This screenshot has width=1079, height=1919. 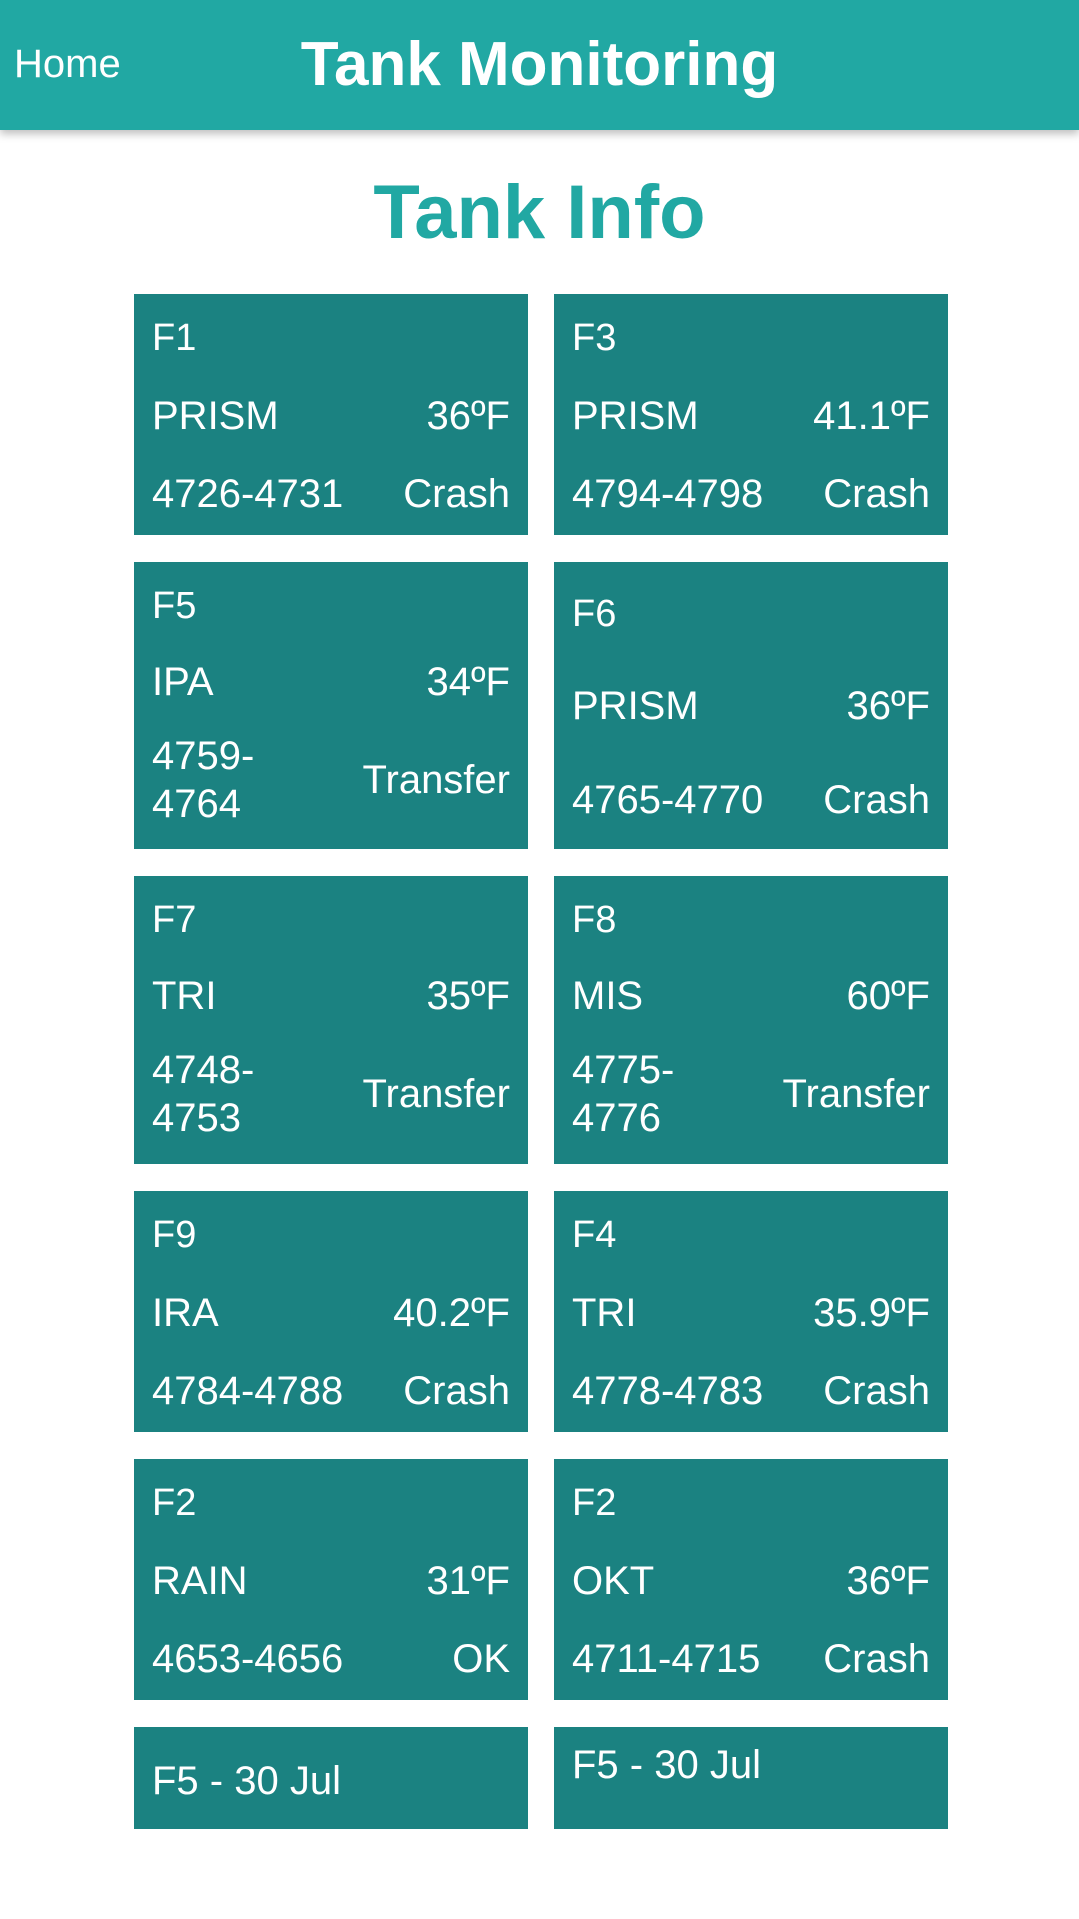 What do you see at coordinates (200, 1581) in the screenshot?
I see `tank-product: RAIN` at bounding box center [200, 1581].